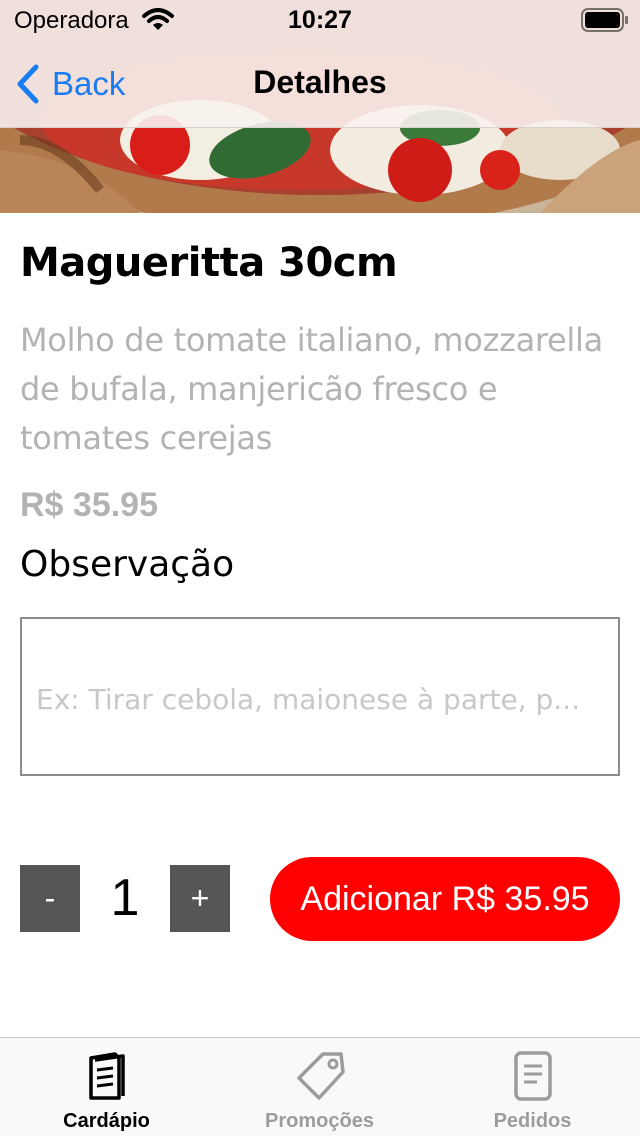  I want to click on tab-bar: Cardápio Promoções Pedidos, so click(320, 1086).